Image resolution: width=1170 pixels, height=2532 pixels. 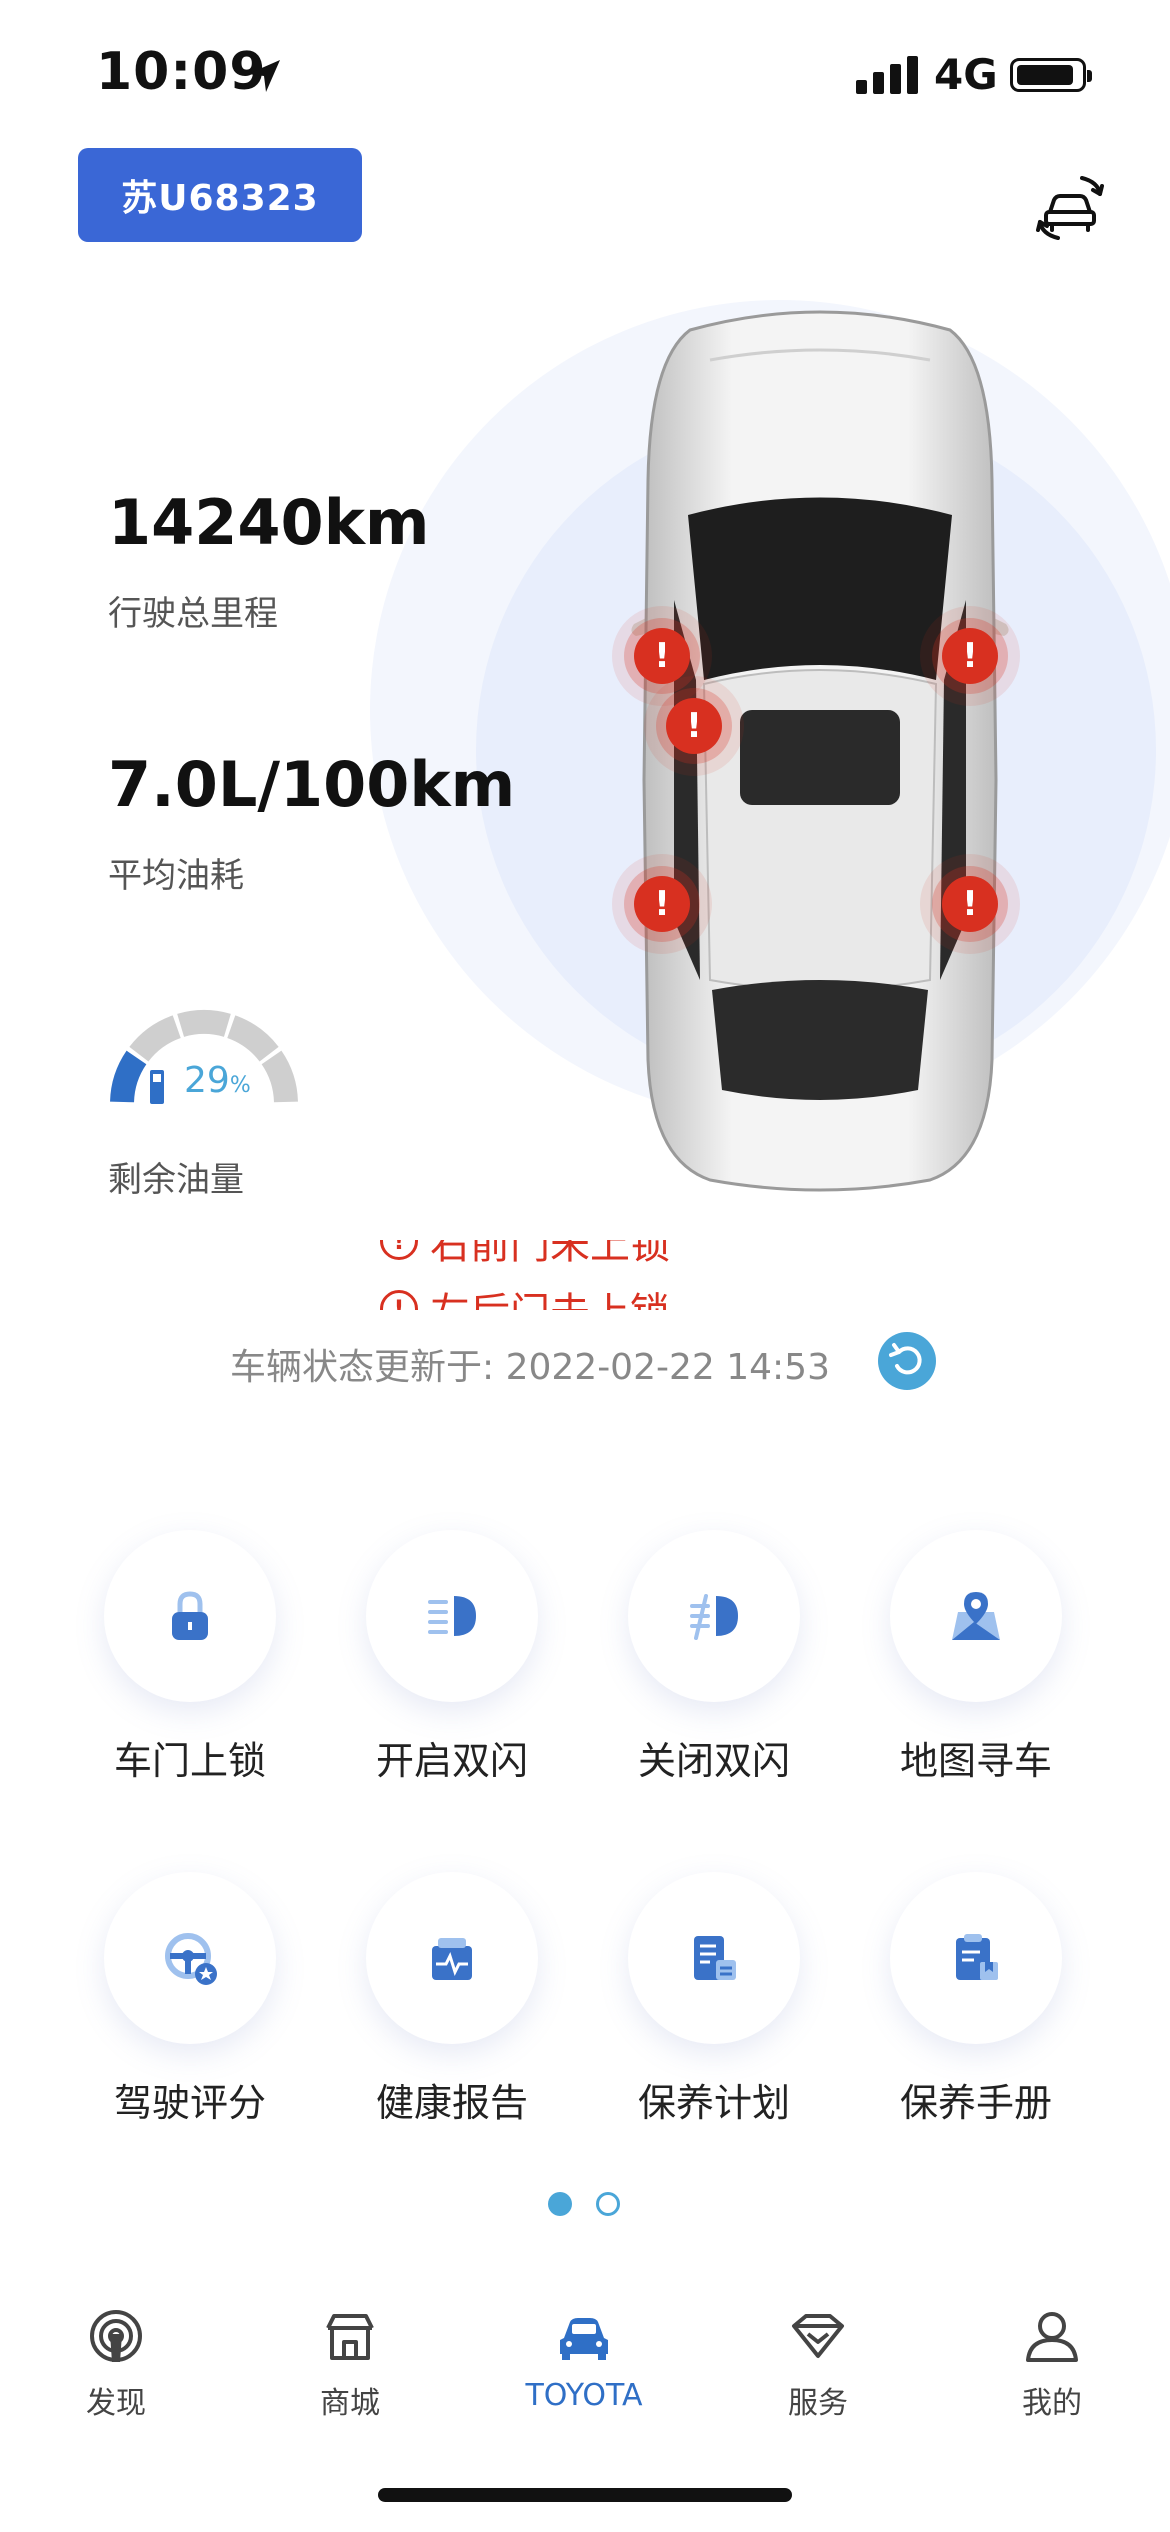 I want to click on action-maintenance-plan, so click(x=714, y=1958).